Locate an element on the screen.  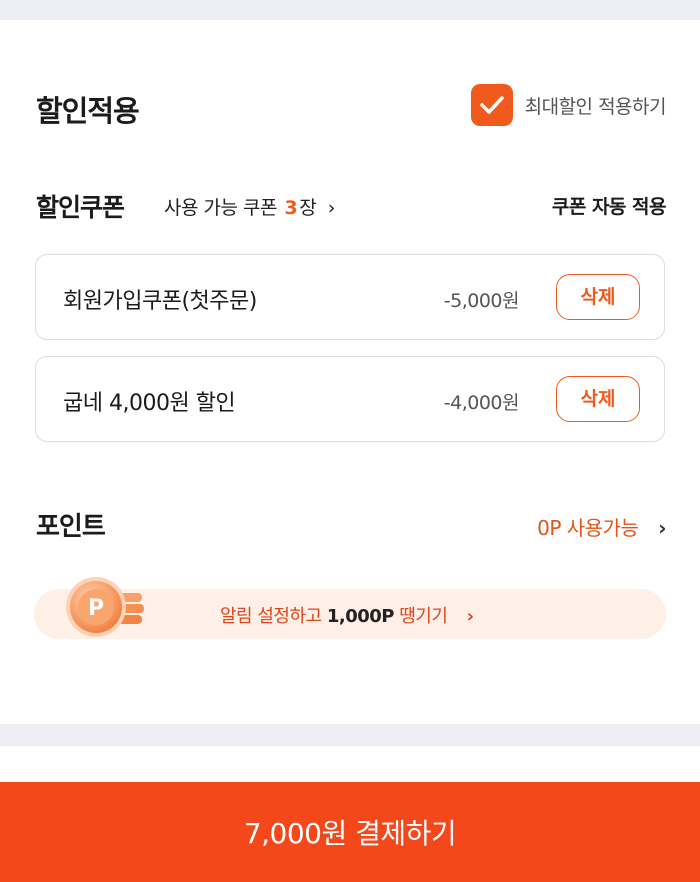
max-discount-checkbox is located at coordinates (491, 105).